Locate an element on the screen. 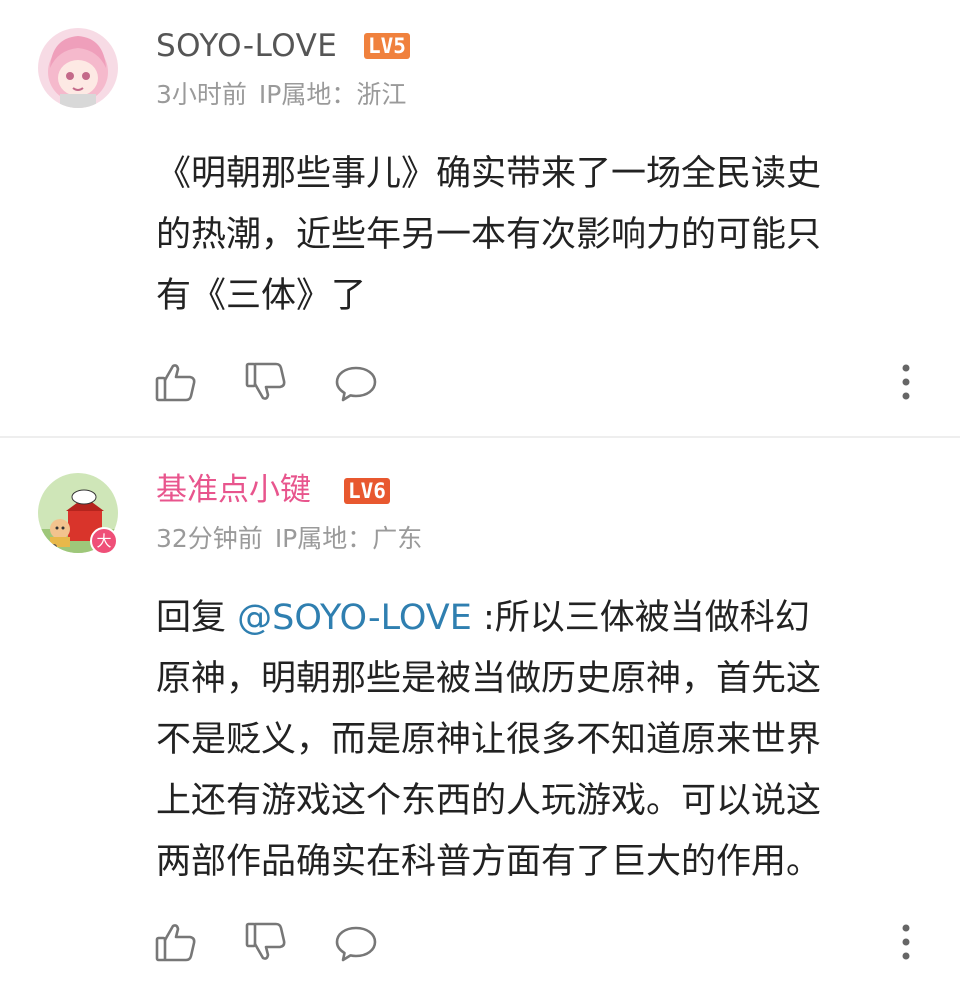 Image resolution: width=960 pixels, height=990 pixels. comment-time: 3小时前 is located at coordinates (201, 94).